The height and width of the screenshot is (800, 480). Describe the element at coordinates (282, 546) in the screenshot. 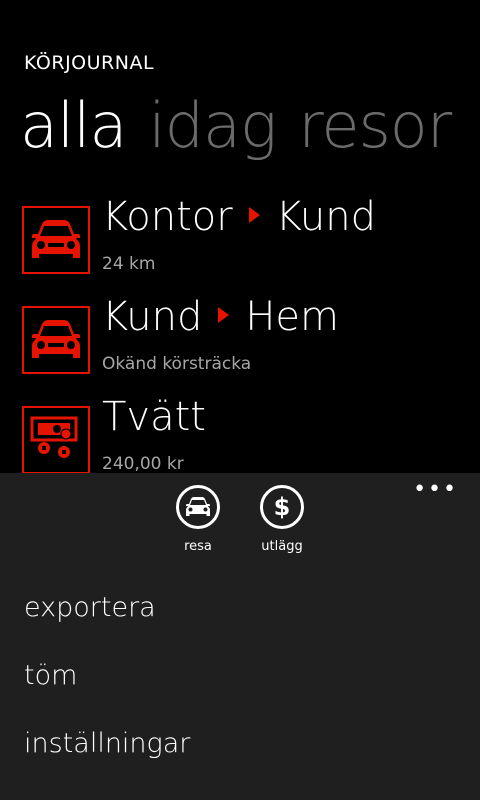

I see `utlagg-label: utlägg` at that location.